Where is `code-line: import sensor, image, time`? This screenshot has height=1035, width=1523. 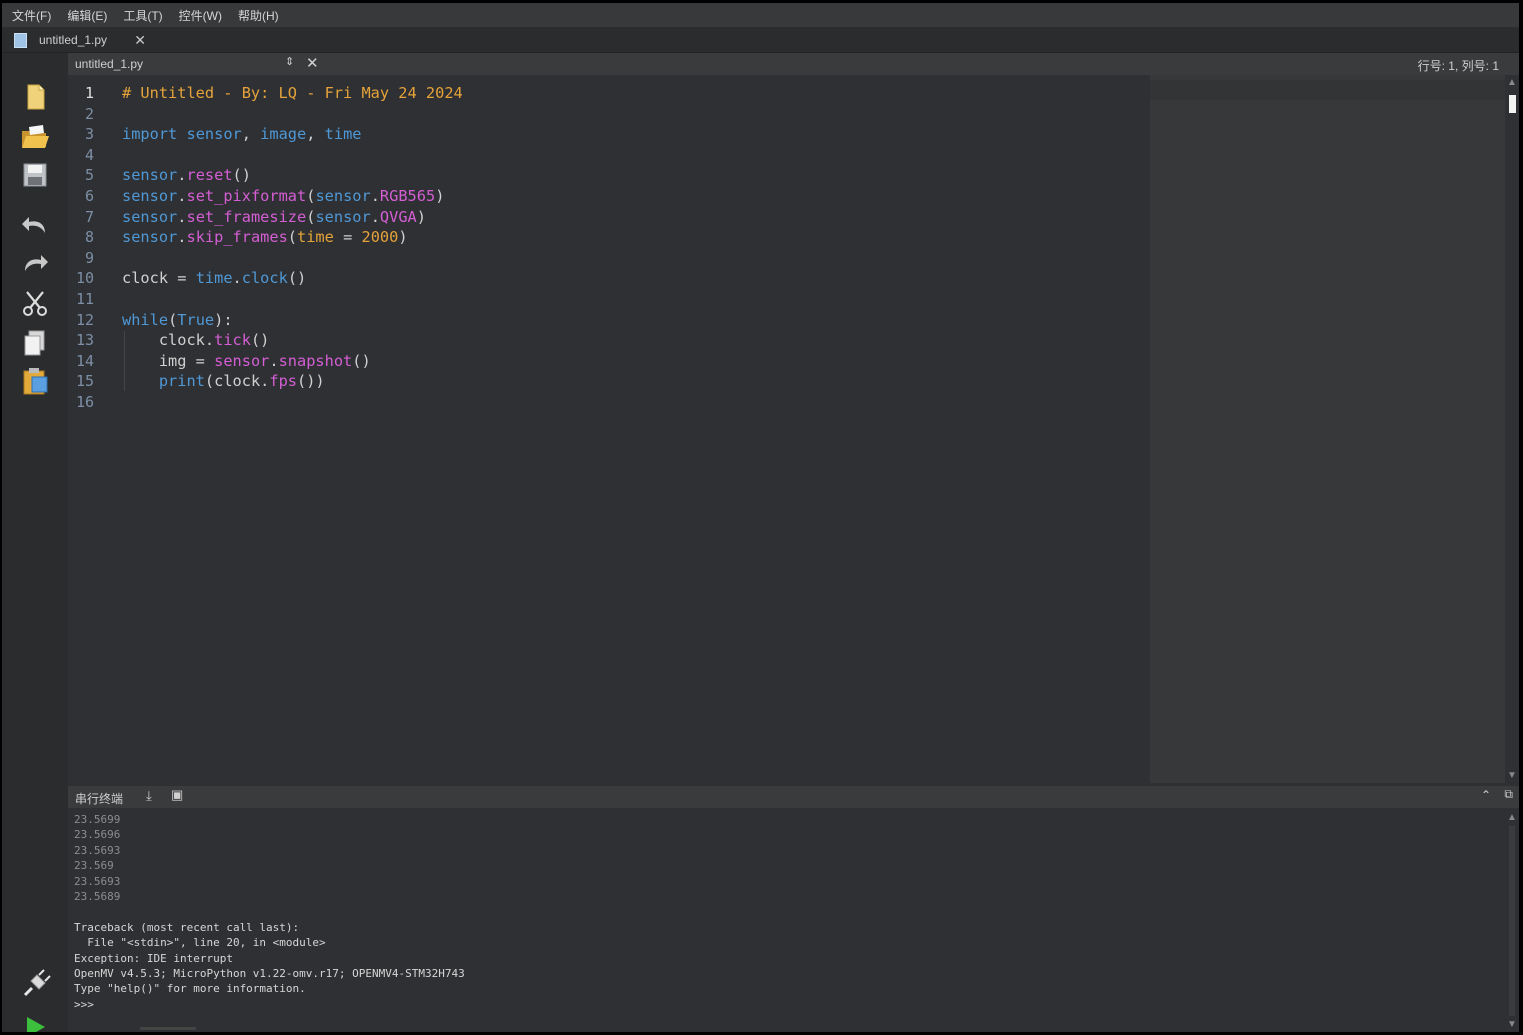
code-line: import sensor, image, time is located at coordinates (242, 134).